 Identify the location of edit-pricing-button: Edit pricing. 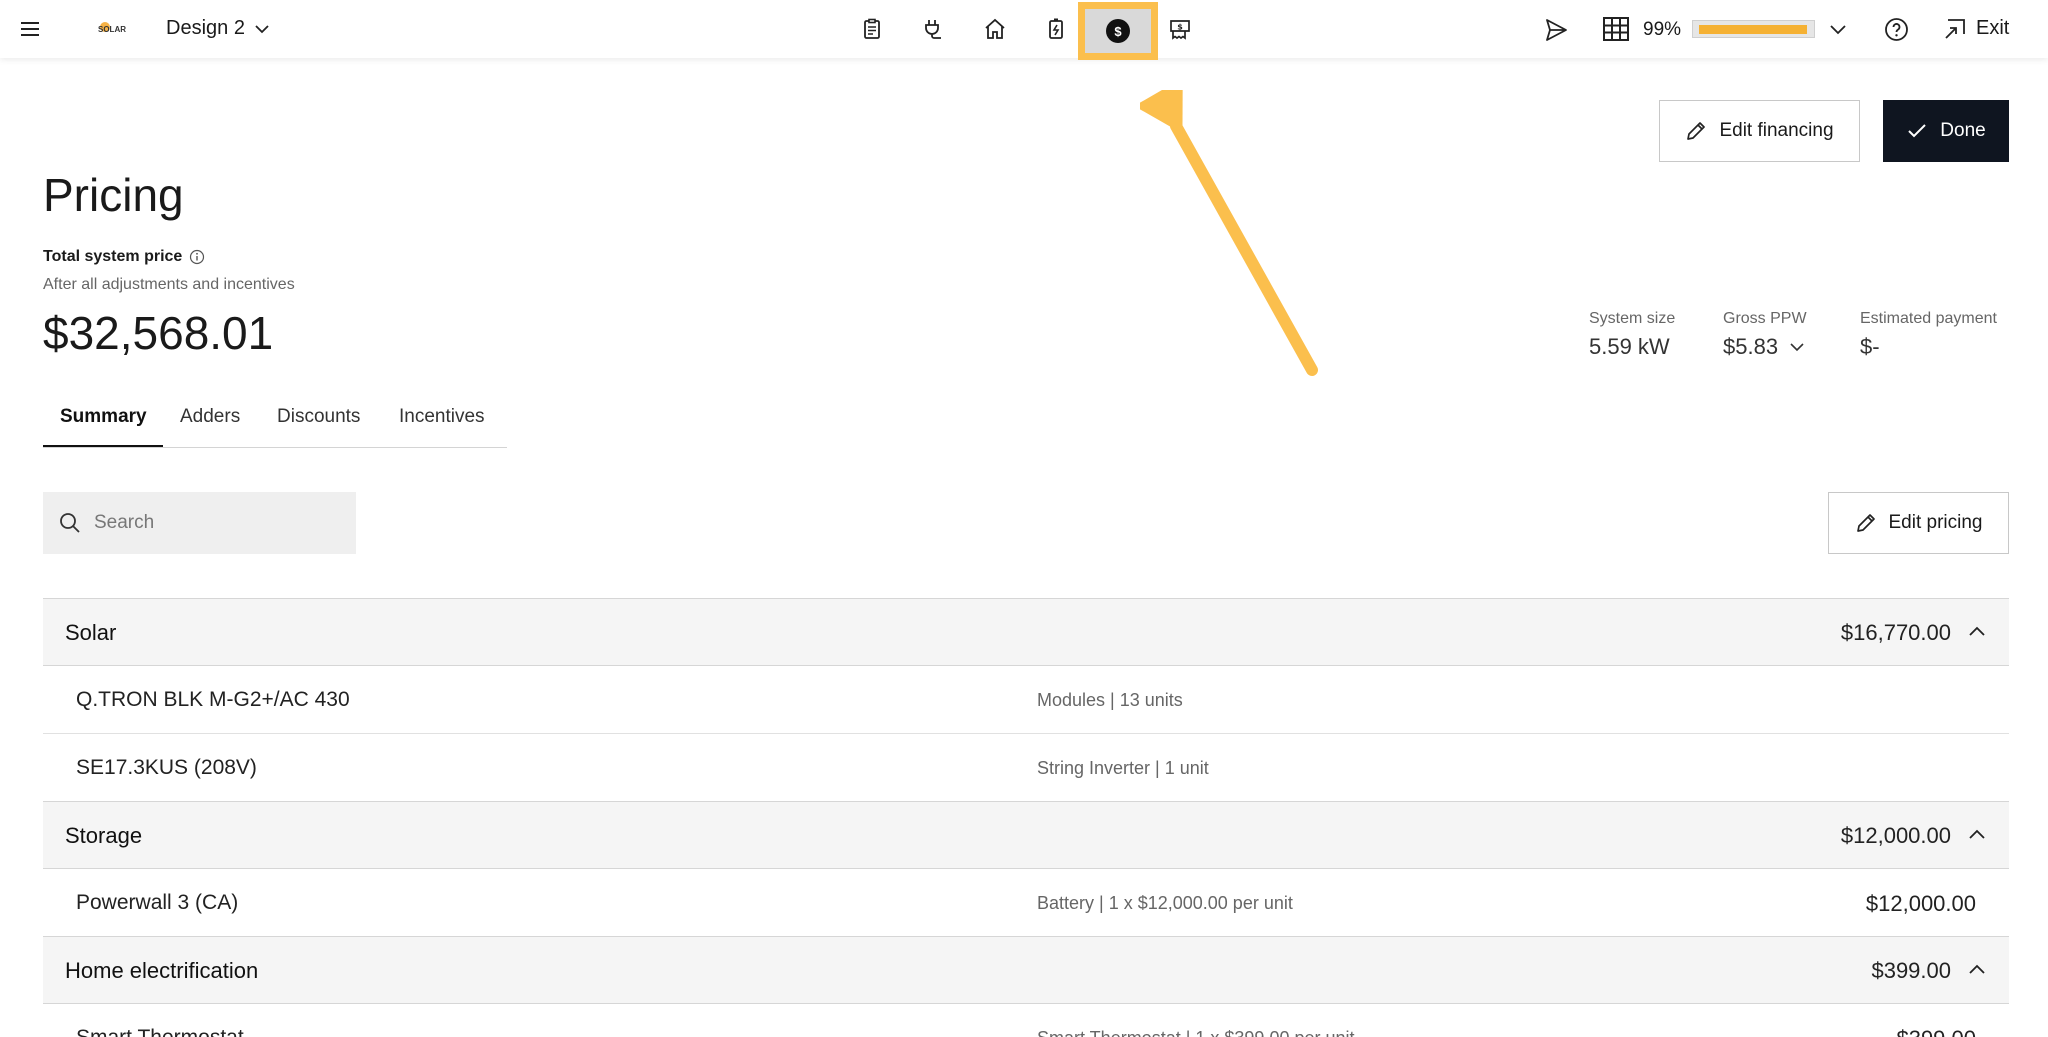
(1918, 523).